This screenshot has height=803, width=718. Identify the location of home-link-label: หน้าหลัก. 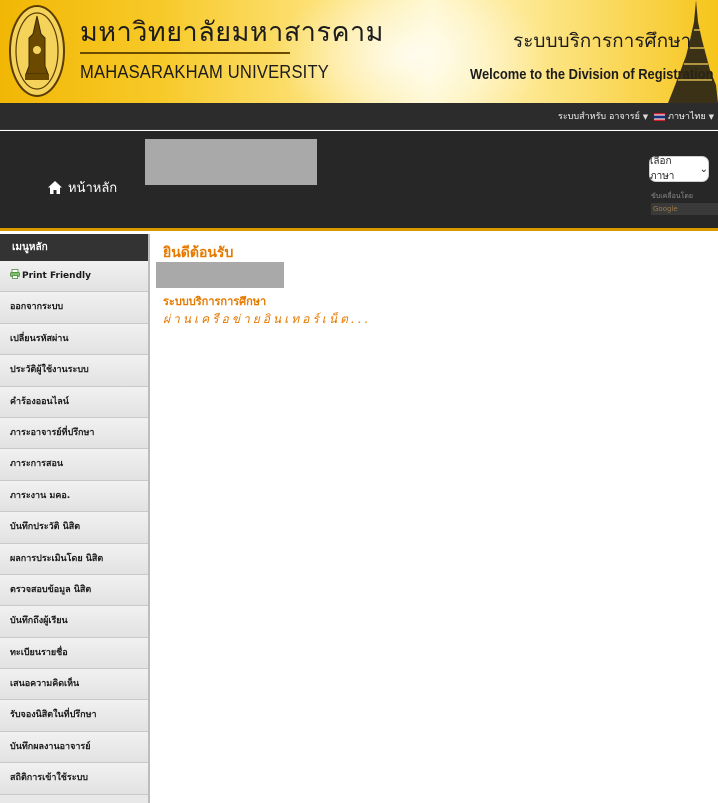
(93, 188).